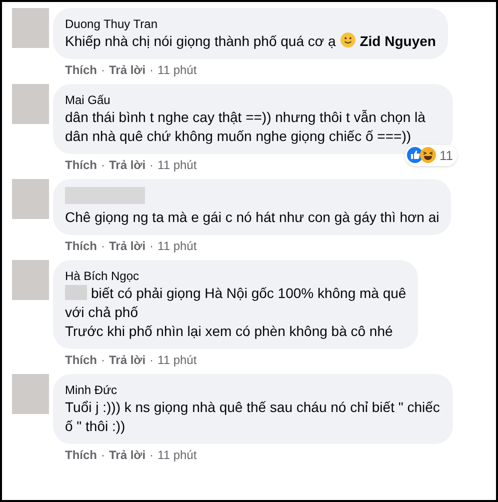  I want to click on comment-text: dân thái bình t nghe cay thật ==)) nhưng thôi t vẫn chọn là dân nhà quê chứ không muốn nghe giọng chiếc ố ===)), so click(245, 126).